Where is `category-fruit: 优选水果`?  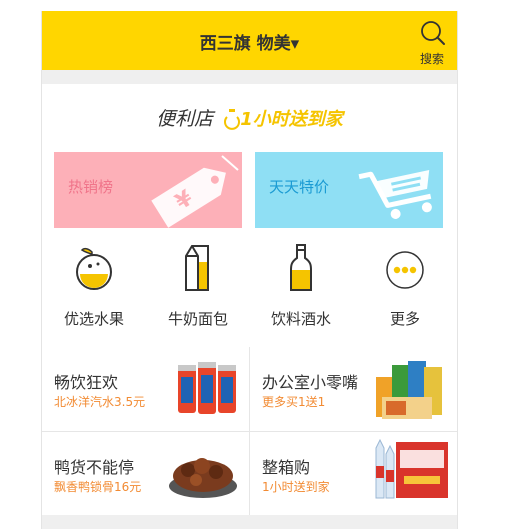 category-fruit: 优选水果 is located at coordinates (94, 292).